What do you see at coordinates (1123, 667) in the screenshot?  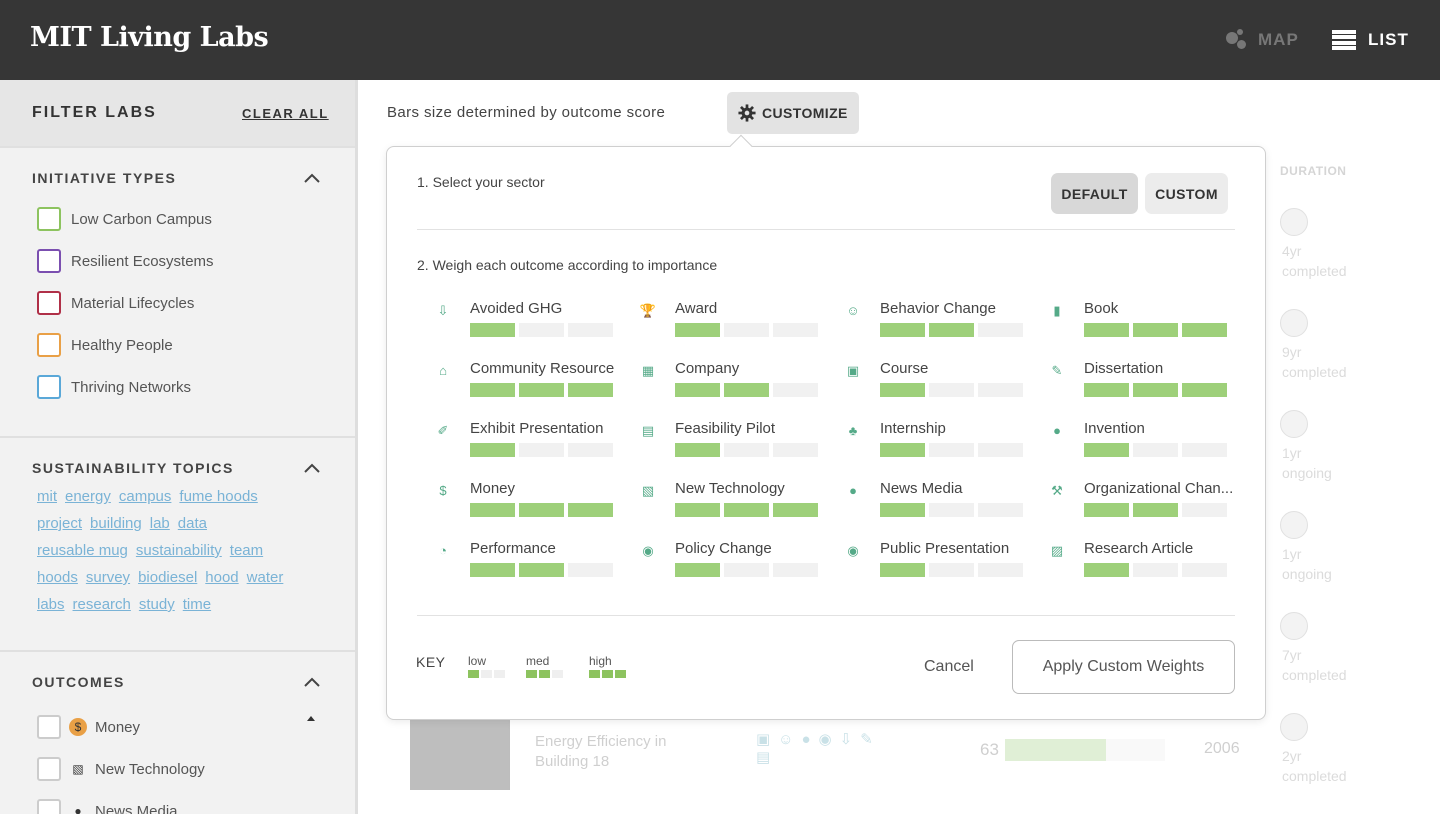 I see `apply-custom-weights-button: Apply Custom Weights` at bounding box center [1123, 667].